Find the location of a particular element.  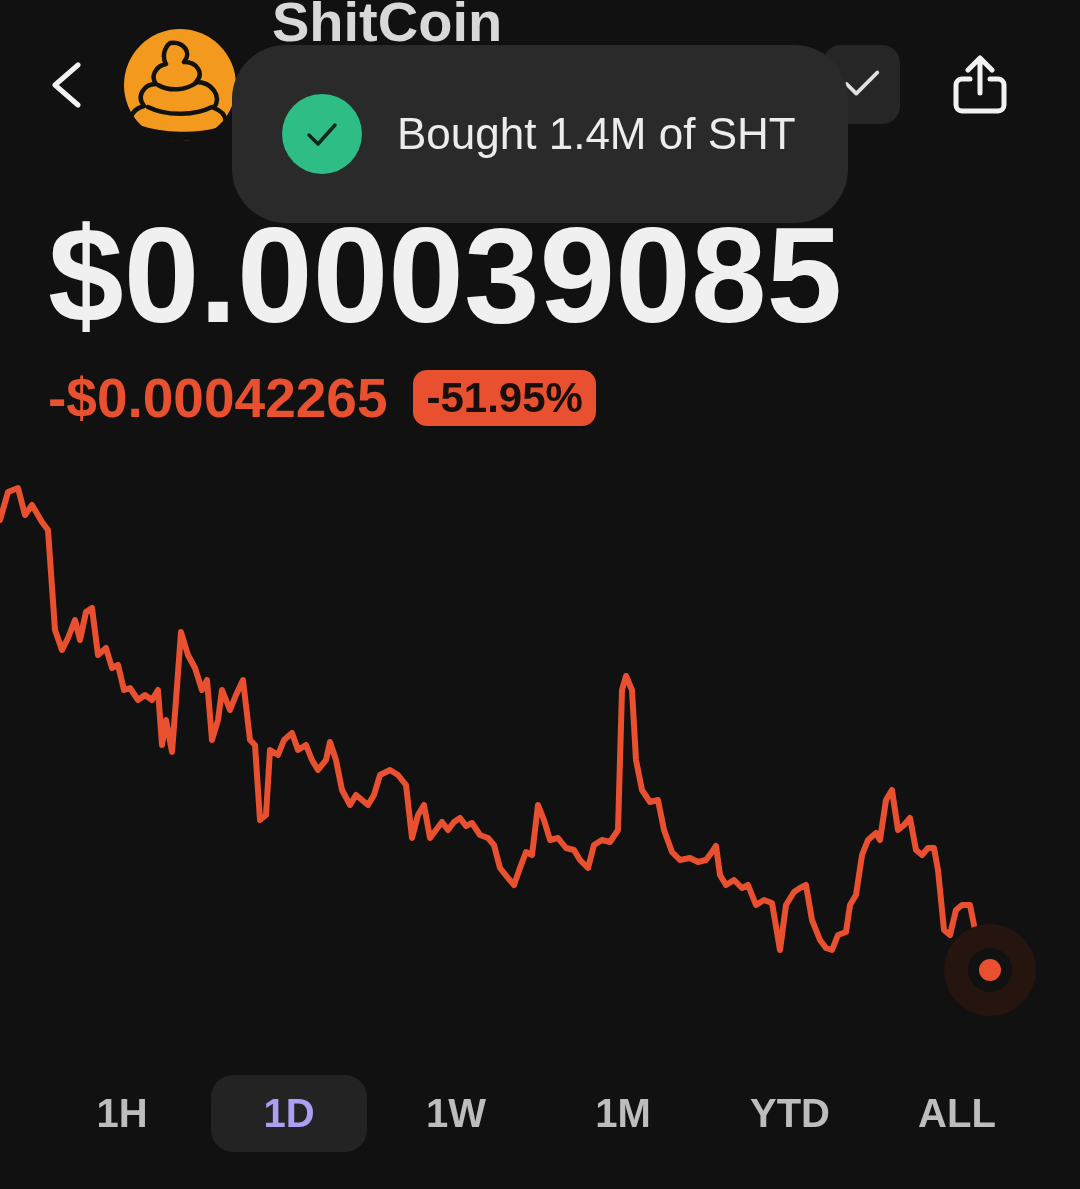

chevron-left-icon is located at coordinates (66, 85).